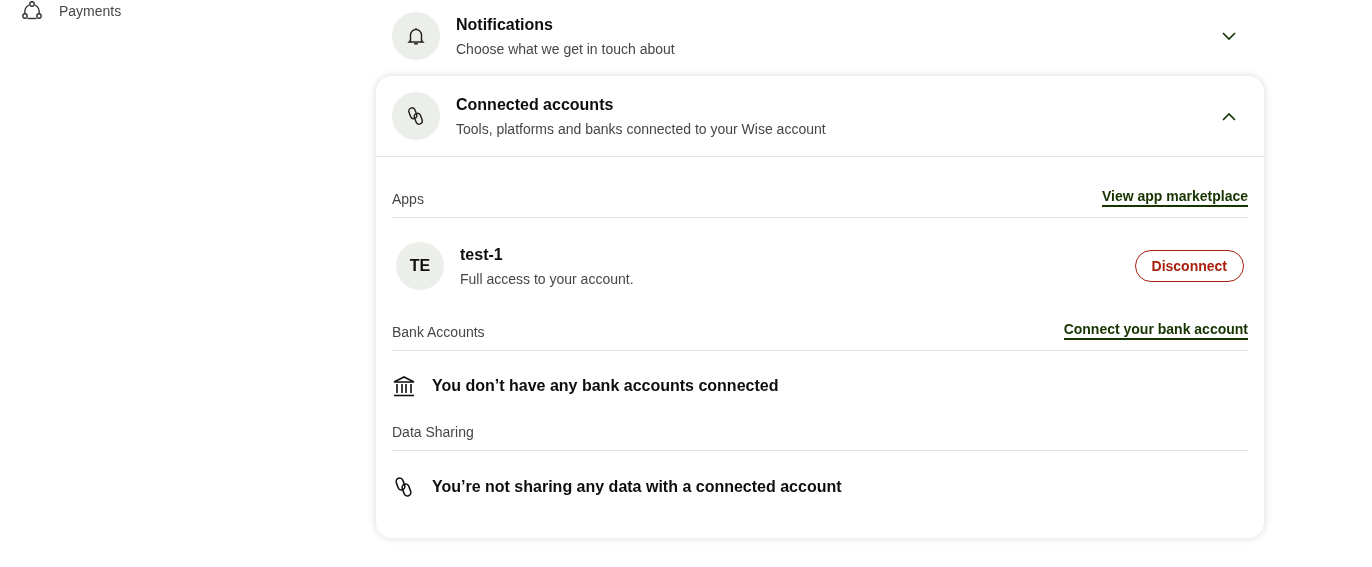 The image size is (1372, 567). What do you see at coordinates (605, 386) in the screenshot?
I see `empty-state-message: You don’t have any bank accounts connected` at bounding box center [605, 386].